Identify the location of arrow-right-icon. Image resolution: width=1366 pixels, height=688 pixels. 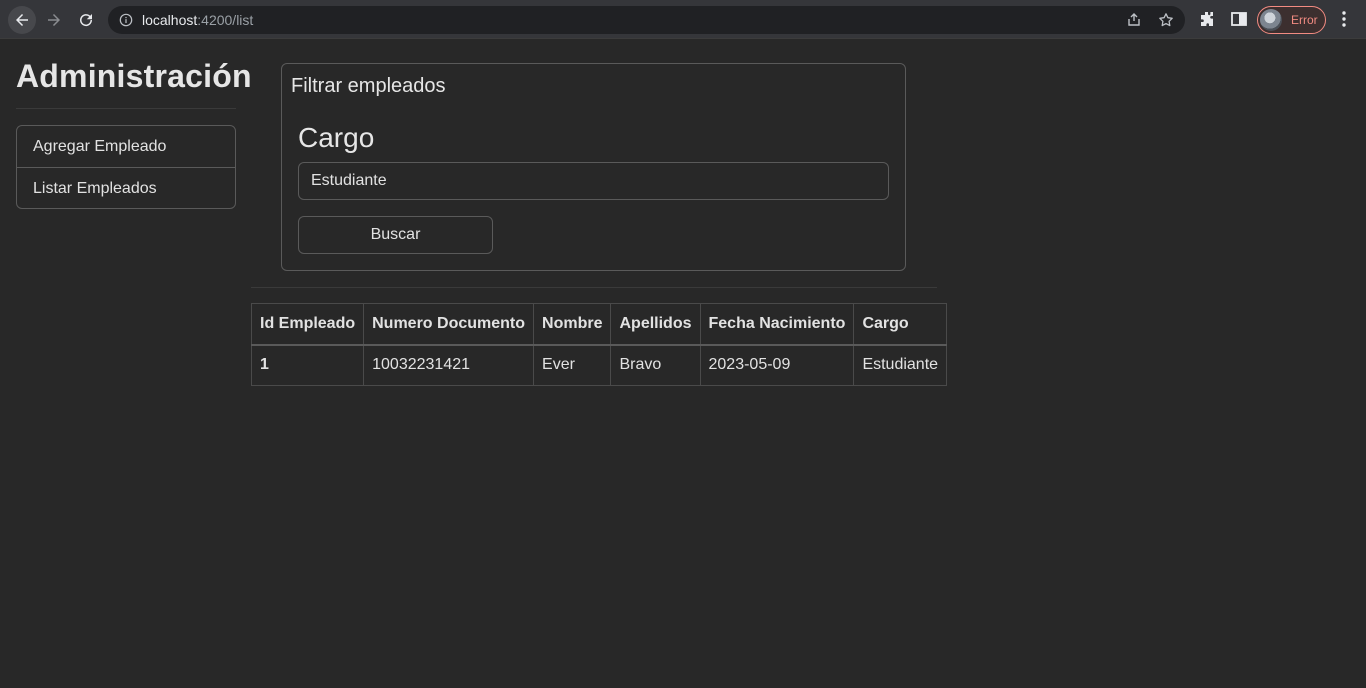
(54, 20).